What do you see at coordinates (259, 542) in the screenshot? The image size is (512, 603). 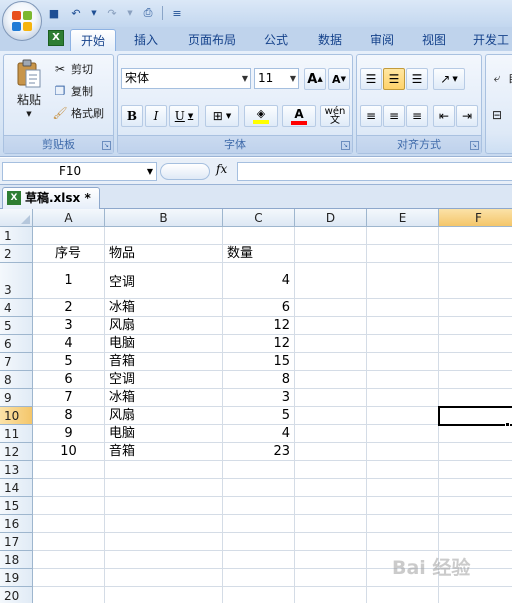 I see `cell-c17` at bounding box center [259, 542].